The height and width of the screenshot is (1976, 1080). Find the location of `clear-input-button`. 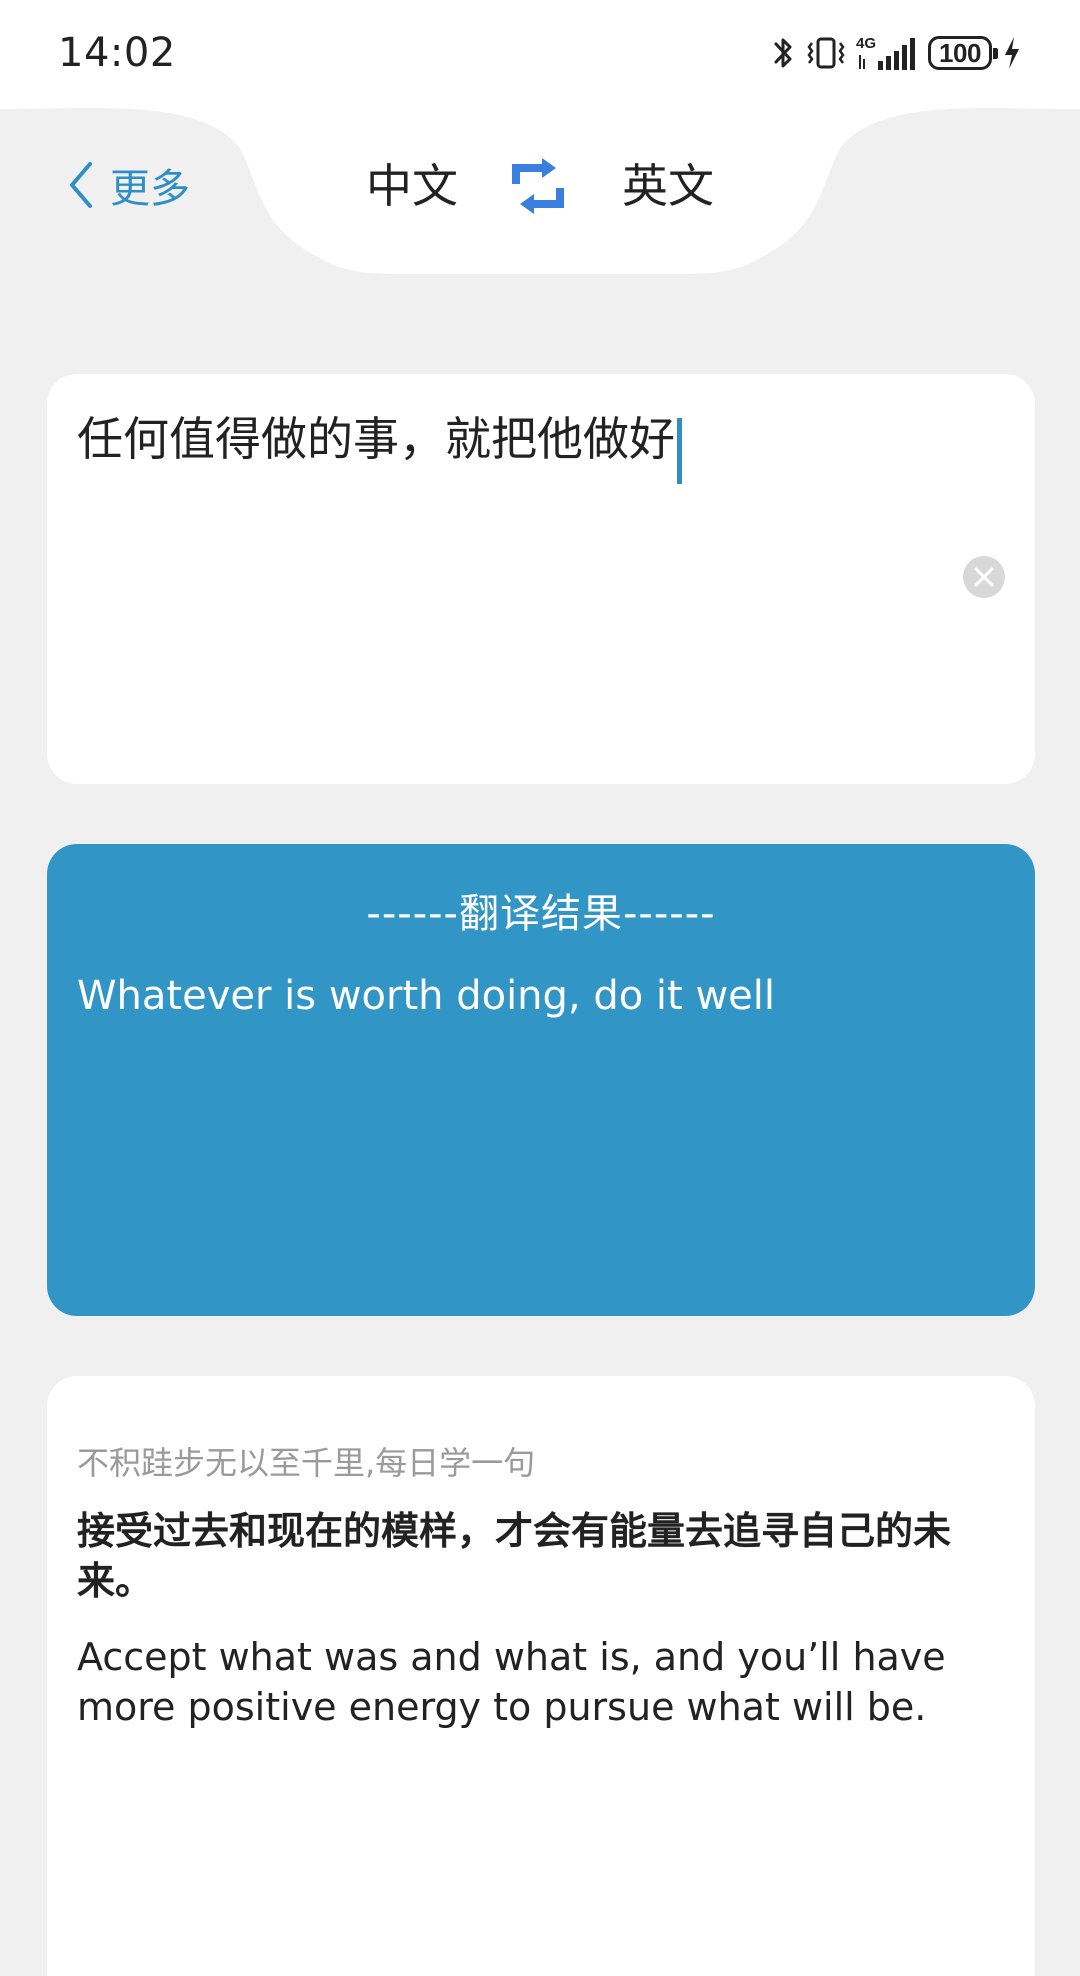

clear-input-button is located at coordinates (984, 577).